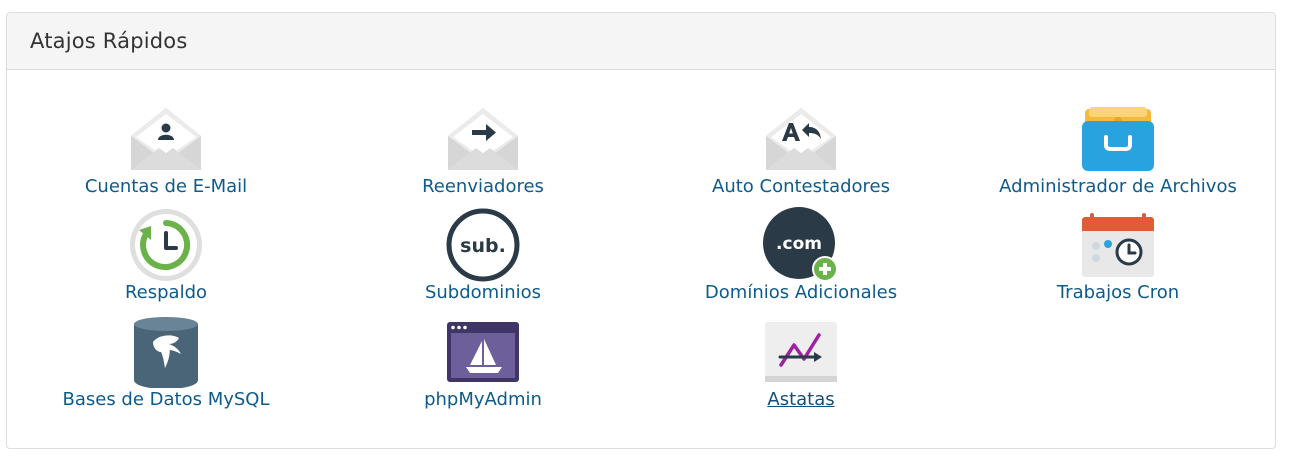  I want to click on shortcut-autoresponders: Auto Contestadores, so click(801, 150).